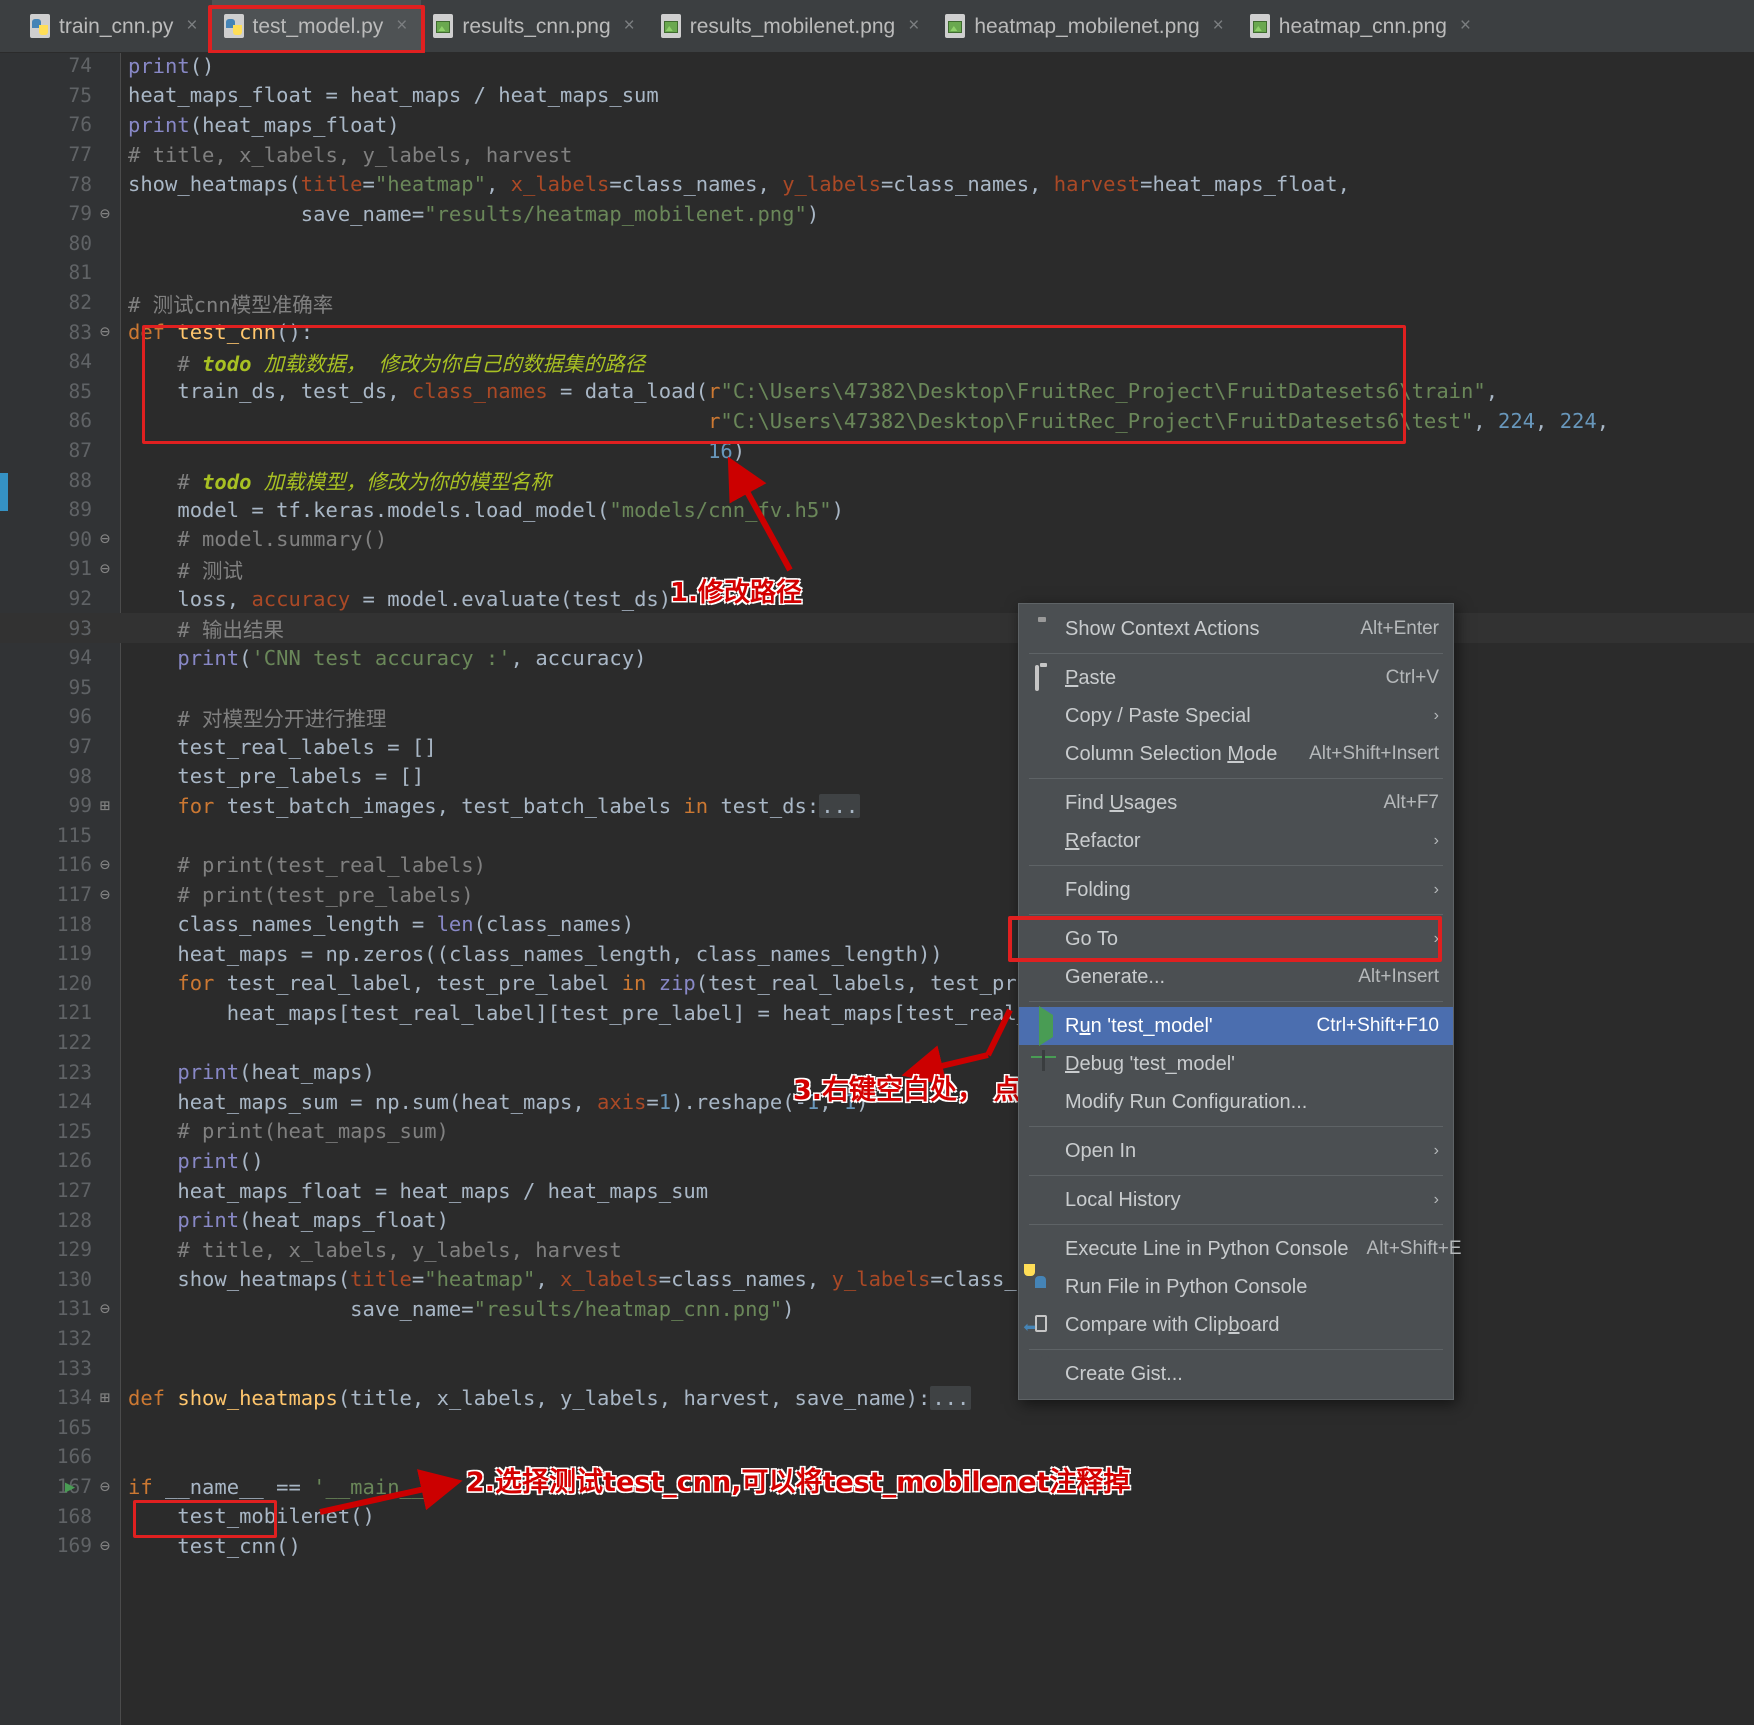 The width and height of the screenshot is (1754, 1725). Describe the element at coordinates (877, 303) in the screenshot. I see `code-line: 82 # 测试cnn模型准确率` at that location.